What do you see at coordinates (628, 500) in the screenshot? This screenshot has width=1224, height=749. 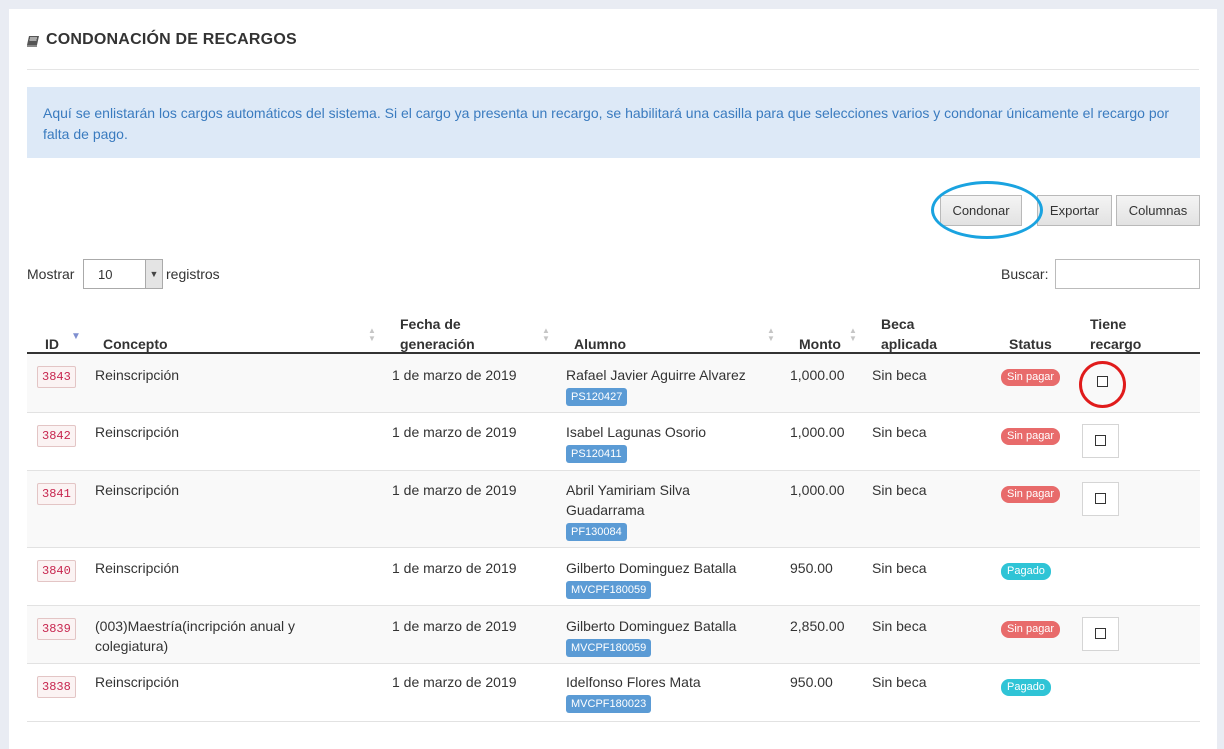 I see `student-name: Abril Yamiriam Silva Guadarrama` at bounding box center [628, 500].